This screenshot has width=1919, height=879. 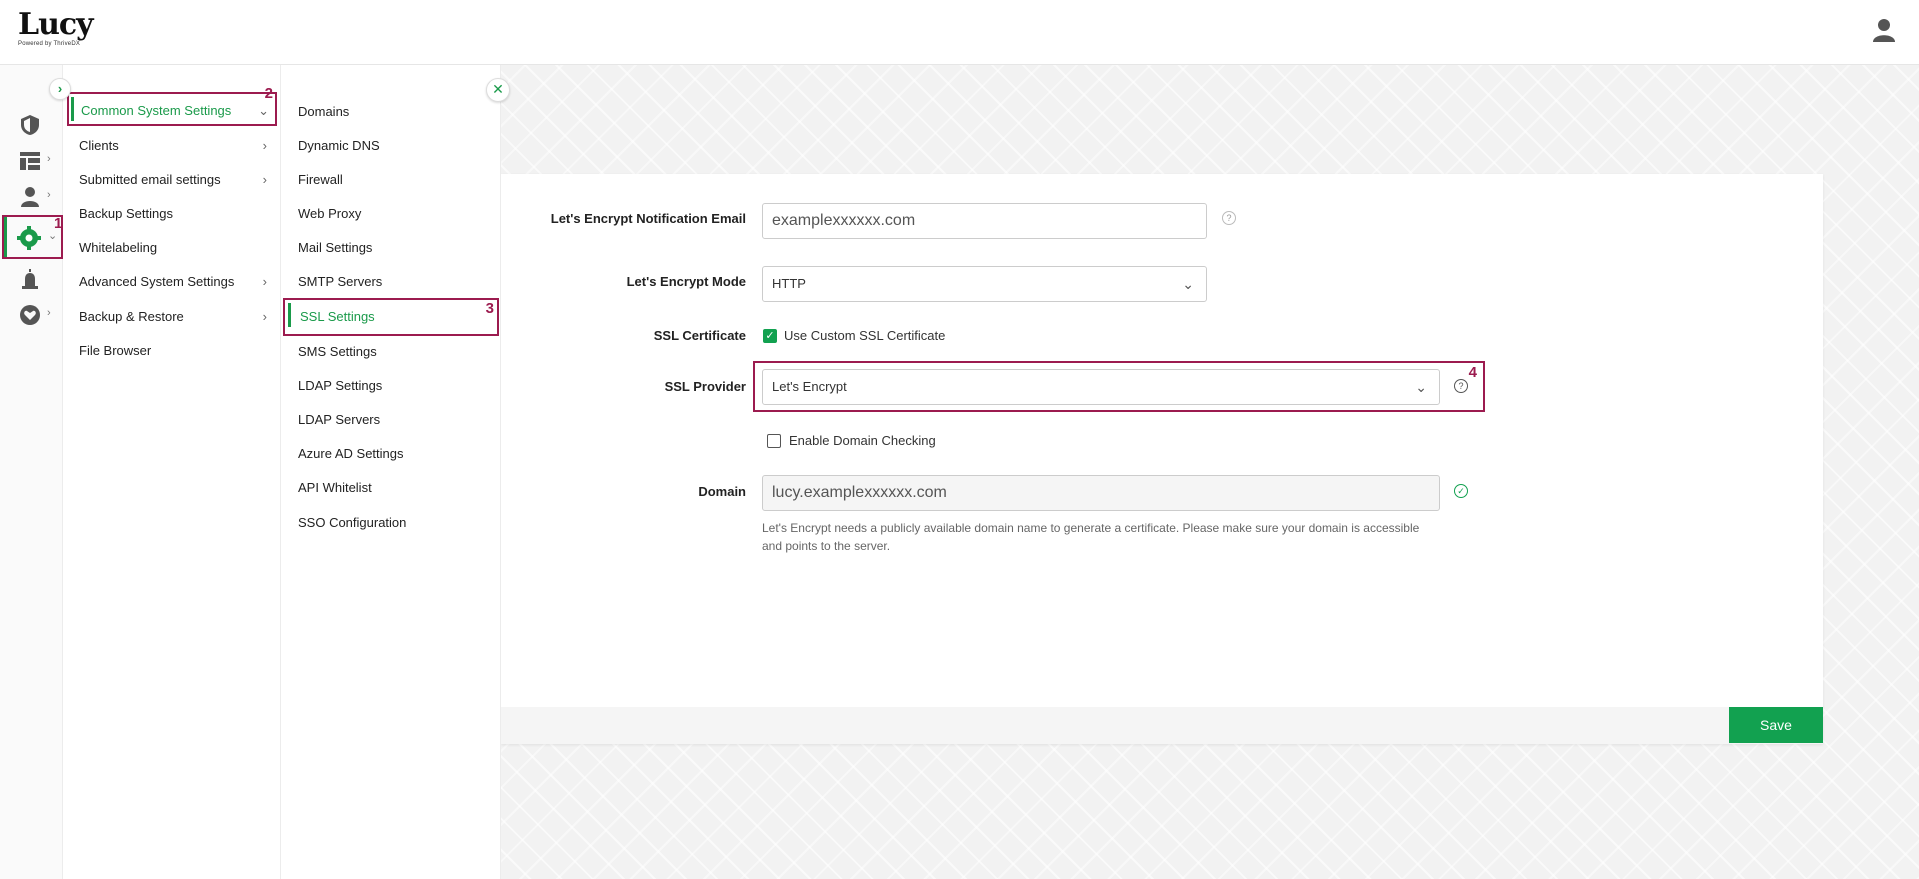 I want to click on notification-email-label: Let's Encrypt Notification Email, so click(x=648, y=218).